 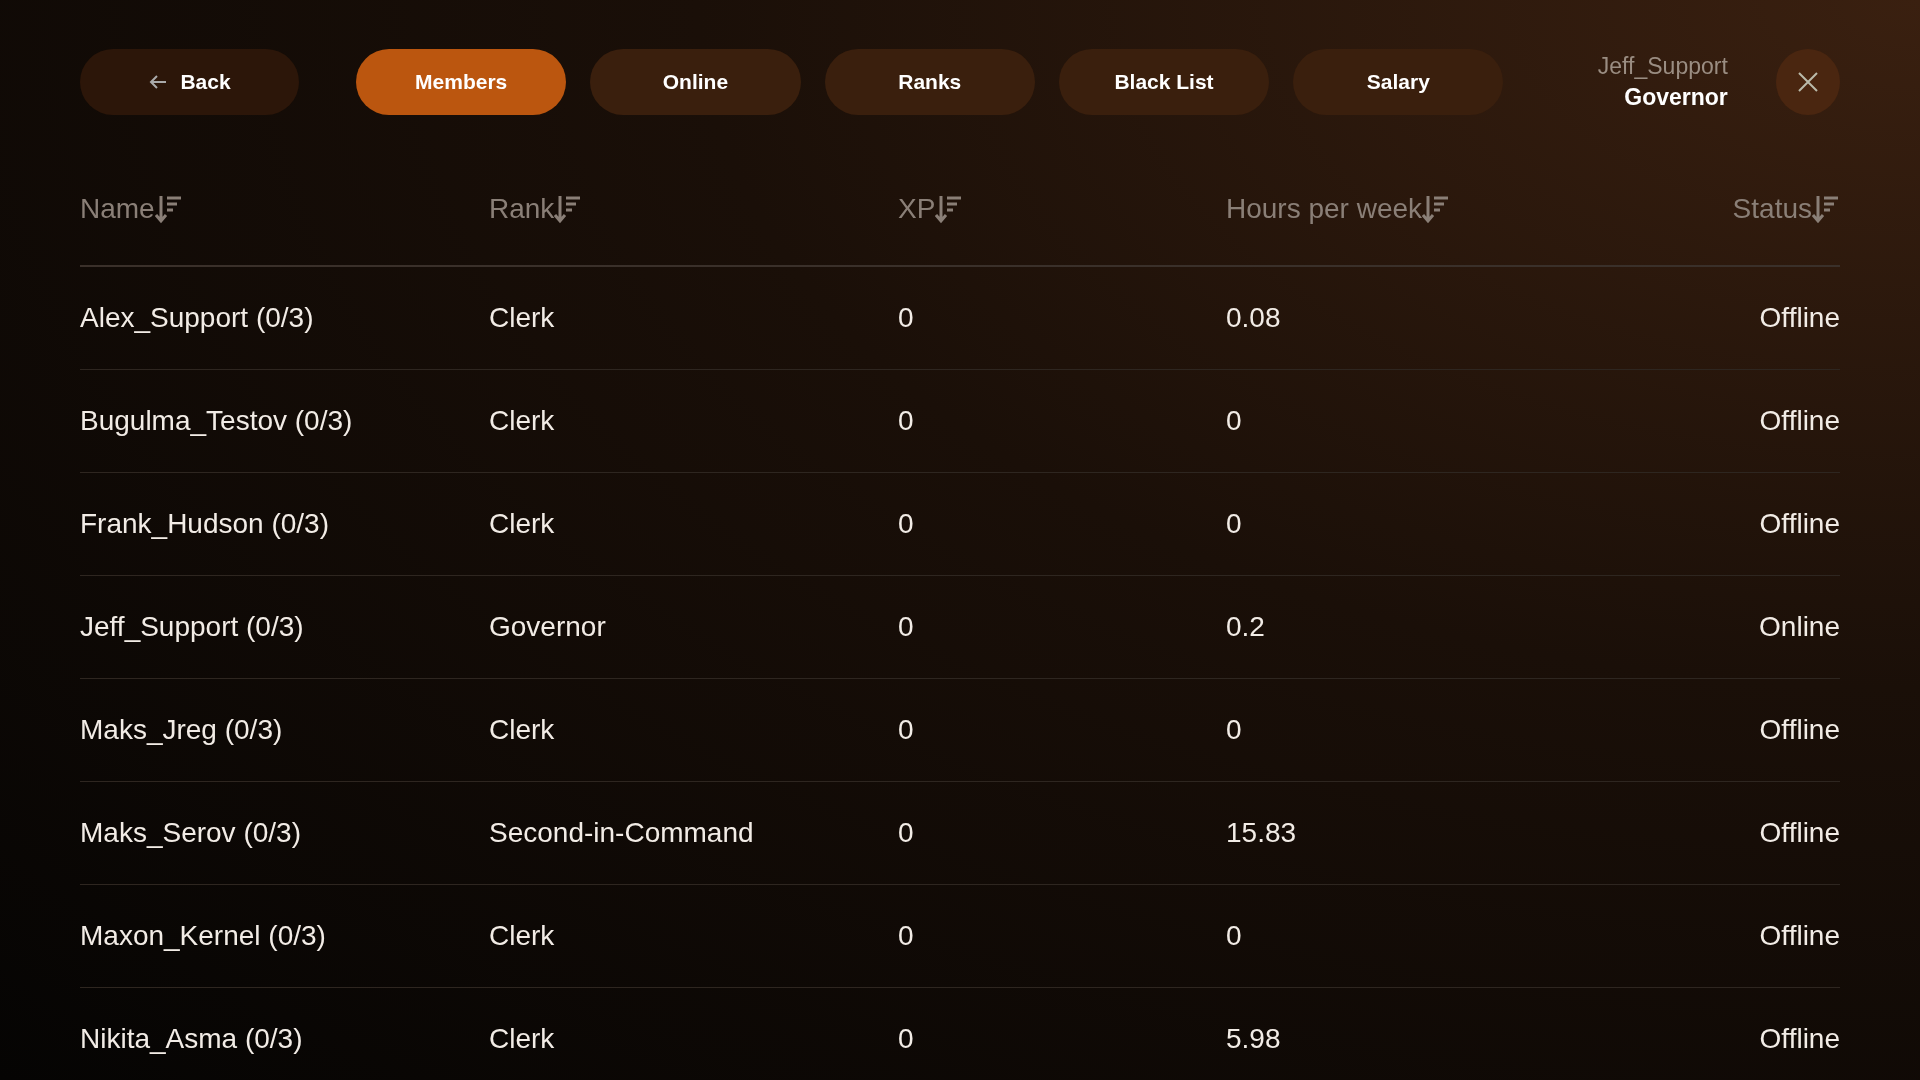 I want to click on table-cell: 0.08, so click(x=1253, y=318).